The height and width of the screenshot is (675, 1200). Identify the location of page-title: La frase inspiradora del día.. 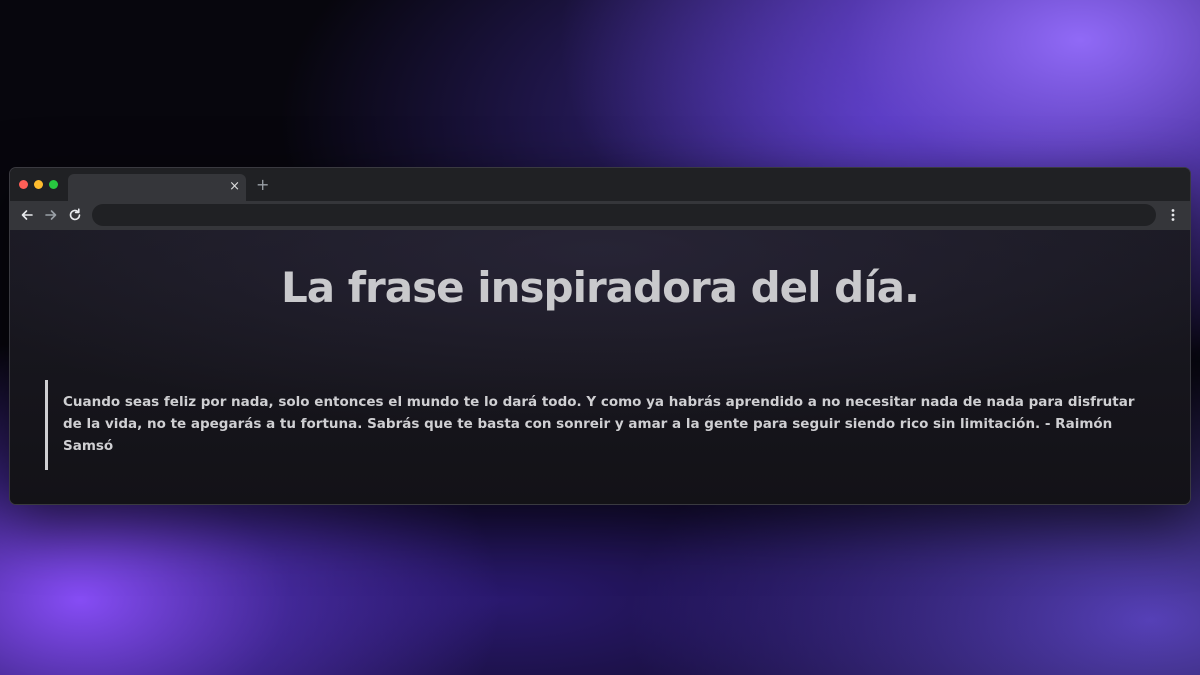
(600, 287).